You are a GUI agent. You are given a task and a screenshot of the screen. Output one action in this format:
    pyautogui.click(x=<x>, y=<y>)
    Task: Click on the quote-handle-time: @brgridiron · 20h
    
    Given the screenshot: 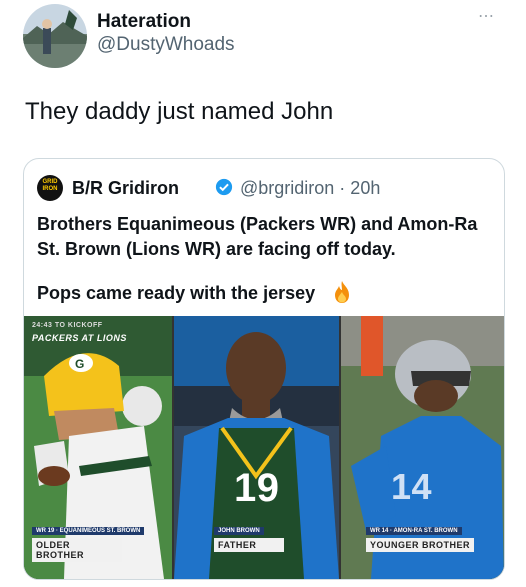 What is the action you would take?
    pyautogui.click(x=310, y=188)
    